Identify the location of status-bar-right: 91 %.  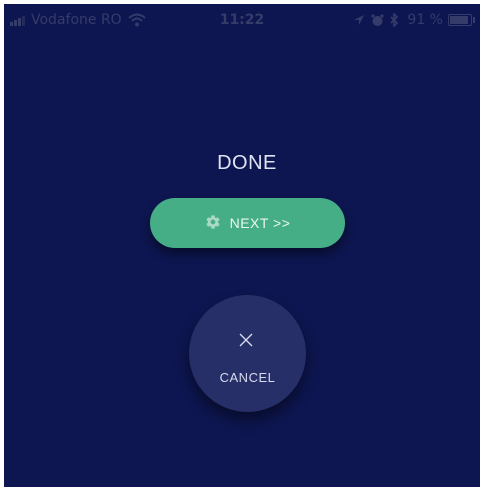
(411, 20).